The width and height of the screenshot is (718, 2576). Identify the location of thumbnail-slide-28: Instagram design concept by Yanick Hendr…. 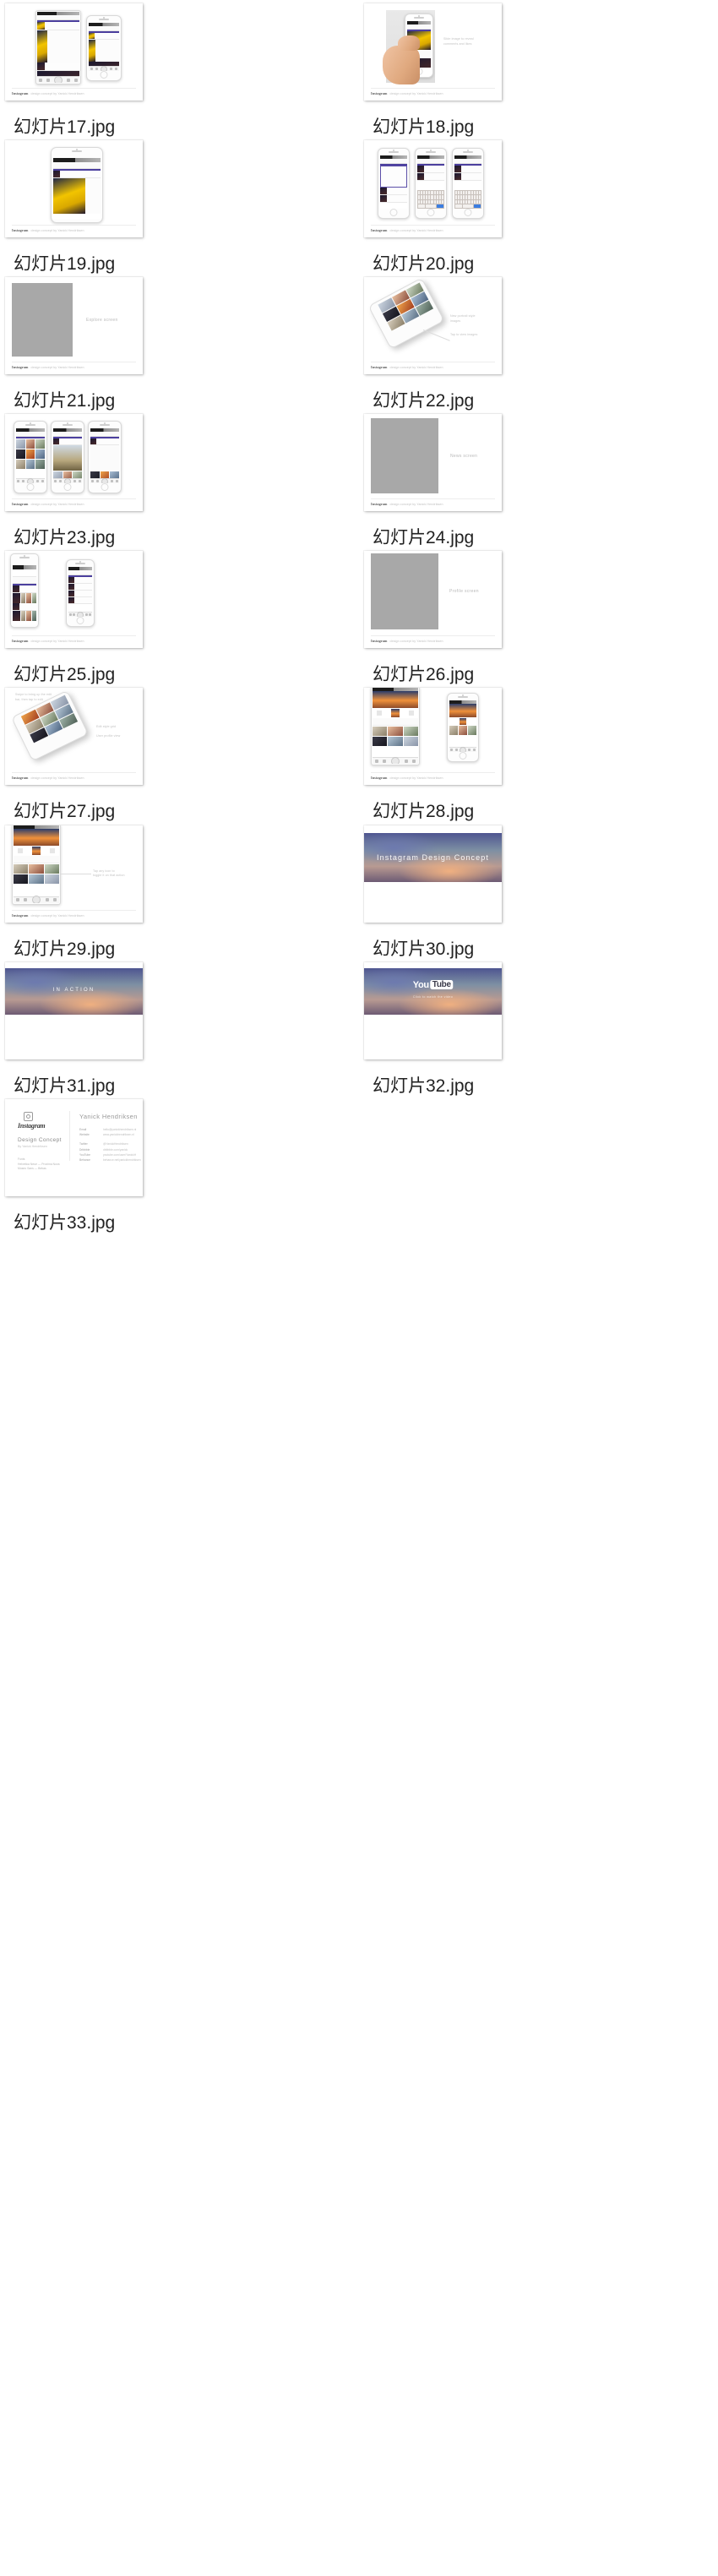
(433, 737).